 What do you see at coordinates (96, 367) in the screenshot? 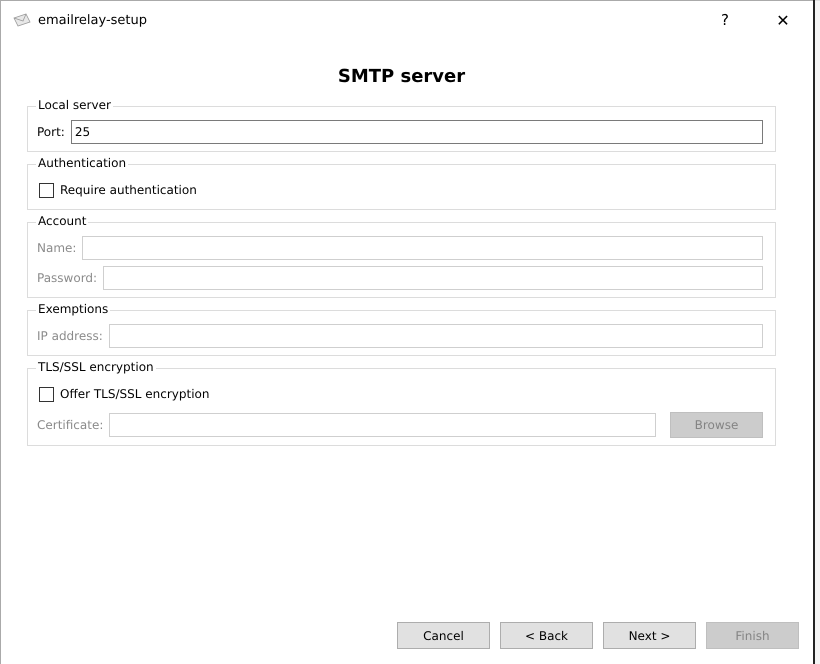
I see `group-title: TLS/SSL encryption` at bounding box center [96, 367].